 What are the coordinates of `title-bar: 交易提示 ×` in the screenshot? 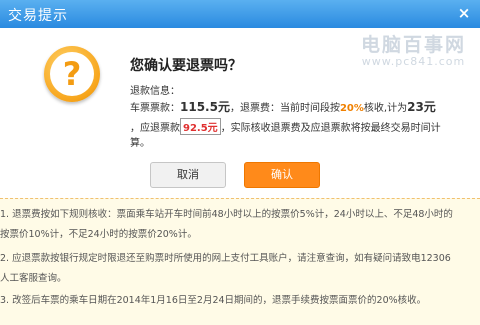 It's located at (240, 14).